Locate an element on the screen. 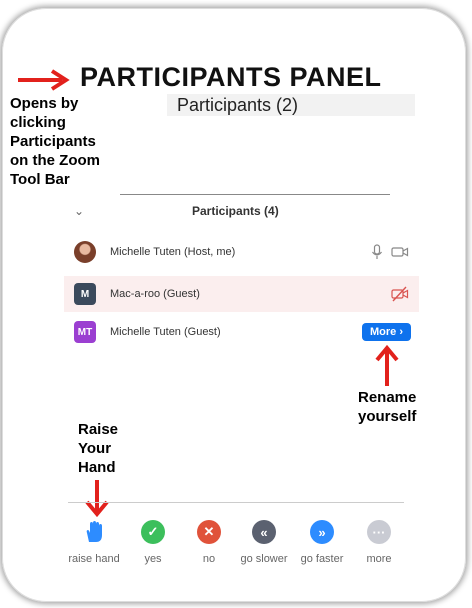  participant-row: Michelle Tuten (Host, me) is located at coordinates (241, 252).